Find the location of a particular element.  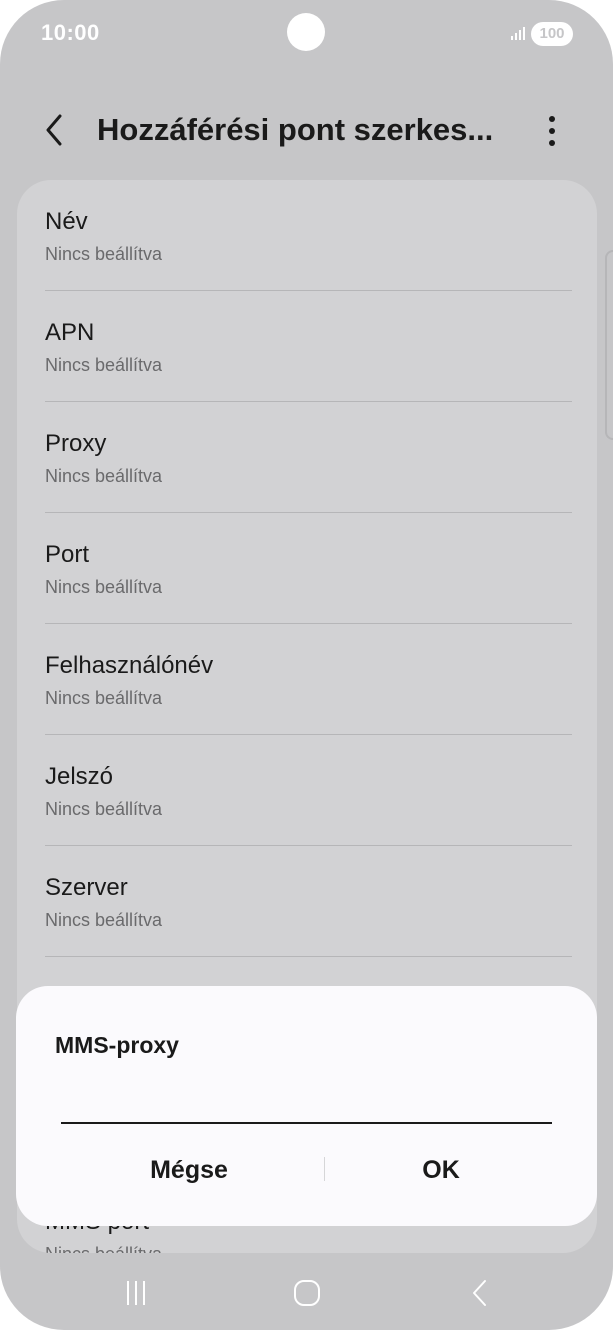

scrollbar is located at coordinates (609, 345).